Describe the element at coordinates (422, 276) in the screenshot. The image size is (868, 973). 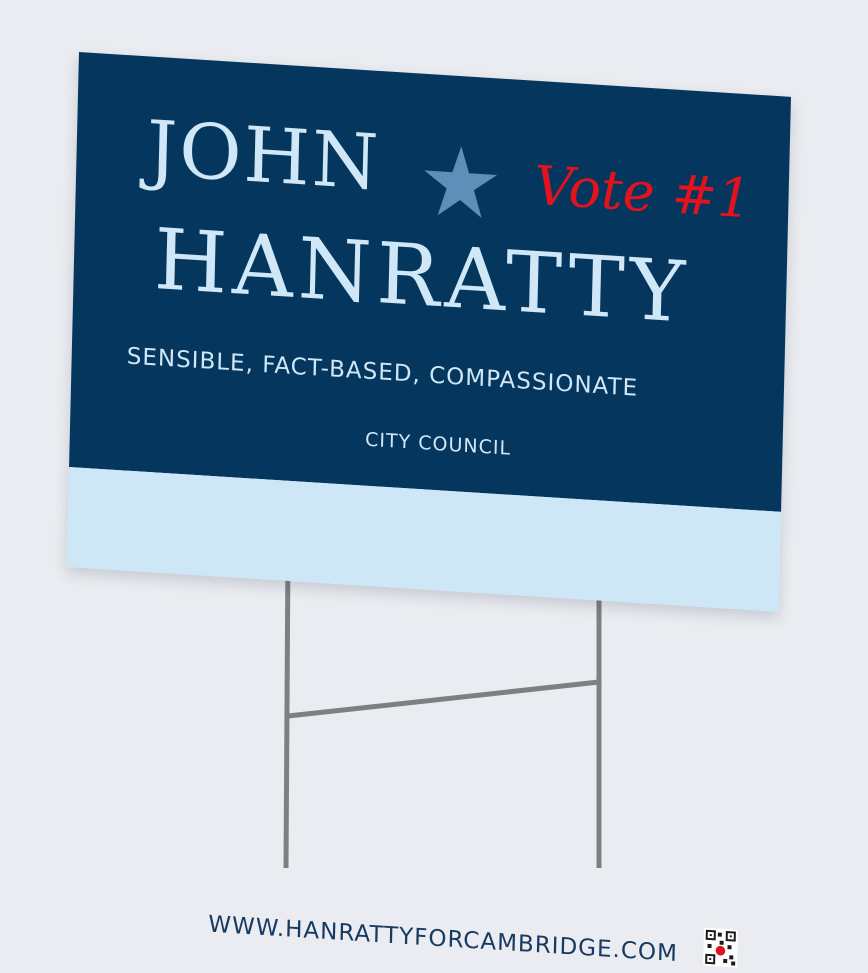
I see `candidate-last-name: HANRATTY` at that location.